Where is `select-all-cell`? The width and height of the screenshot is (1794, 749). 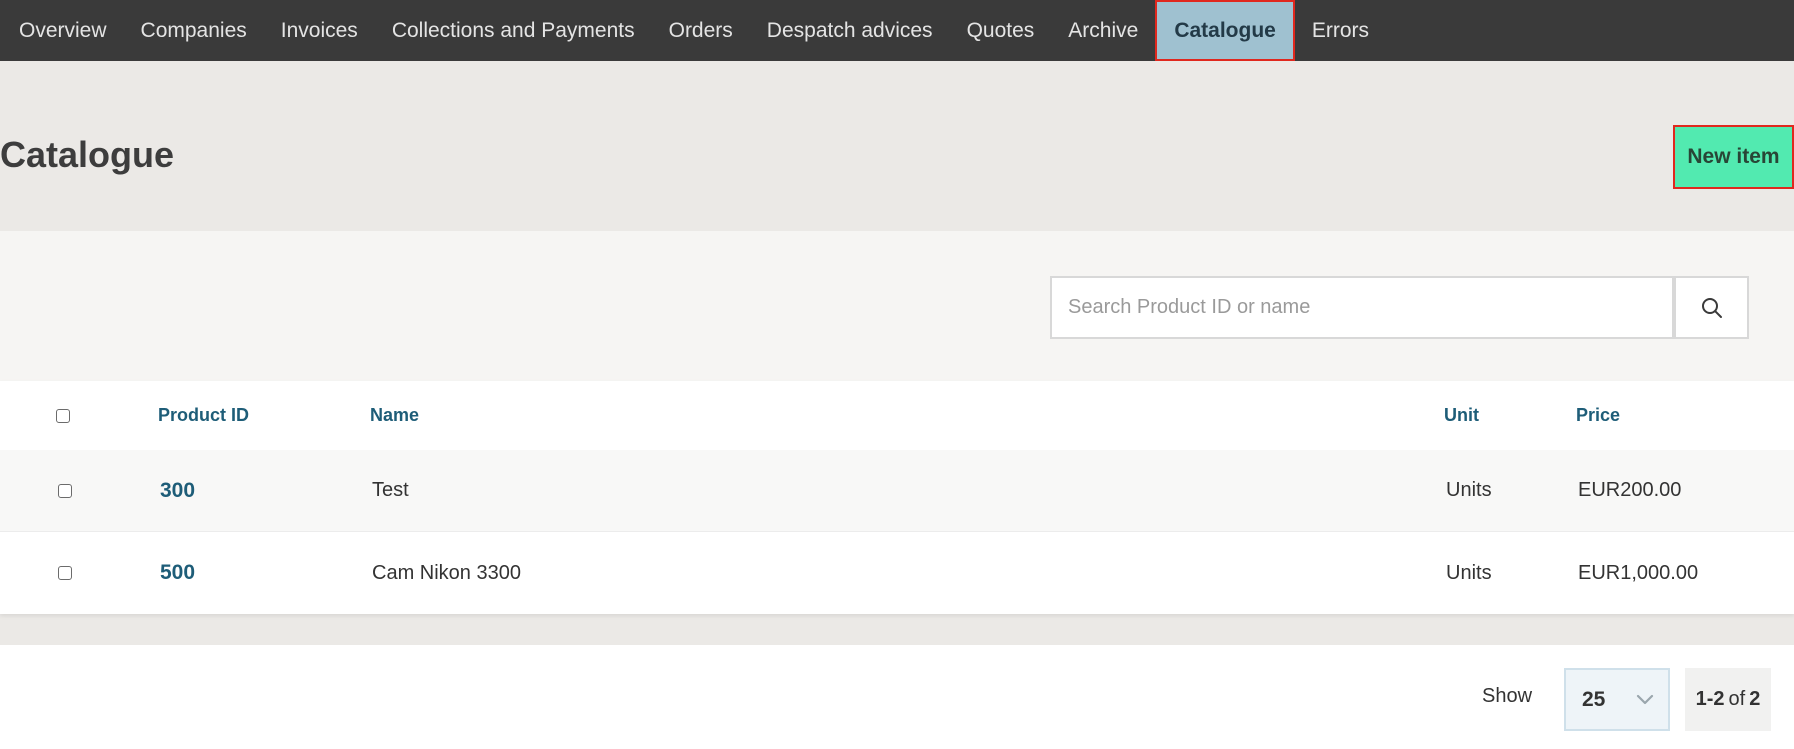 select-all-cell is located at coordinates (63, 415).